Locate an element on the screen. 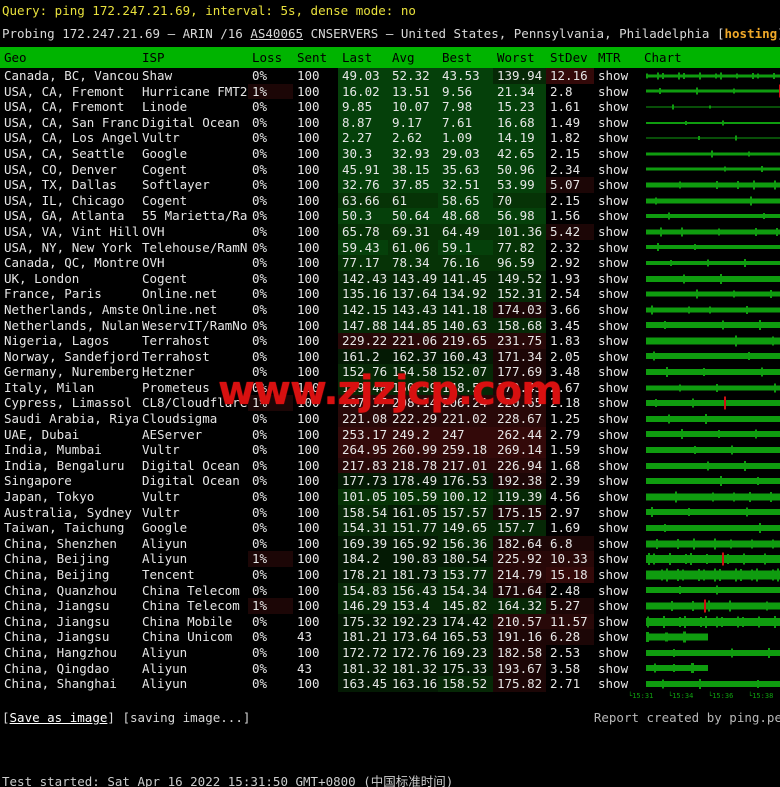 The width and height of the screenshot is (780, 787). save-as-image-link: Save as image is located at coordinates (59, 717).